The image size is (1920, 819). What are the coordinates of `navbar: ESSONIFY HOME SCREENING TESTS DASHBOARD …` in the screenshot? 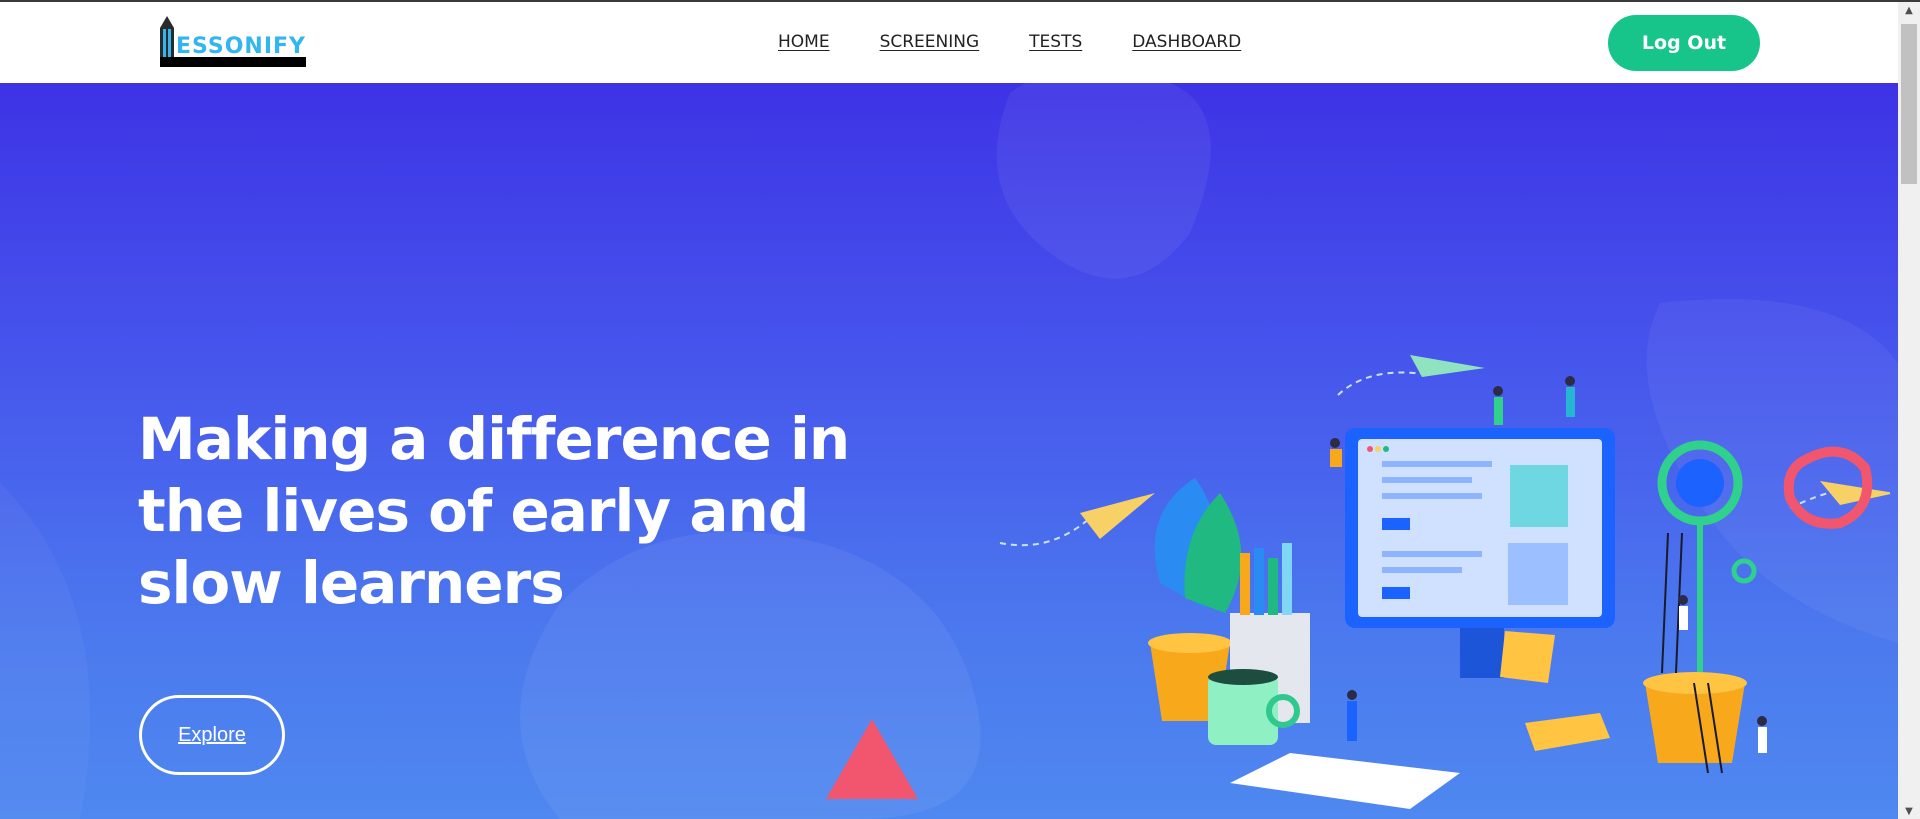 It's located at (949, 43).